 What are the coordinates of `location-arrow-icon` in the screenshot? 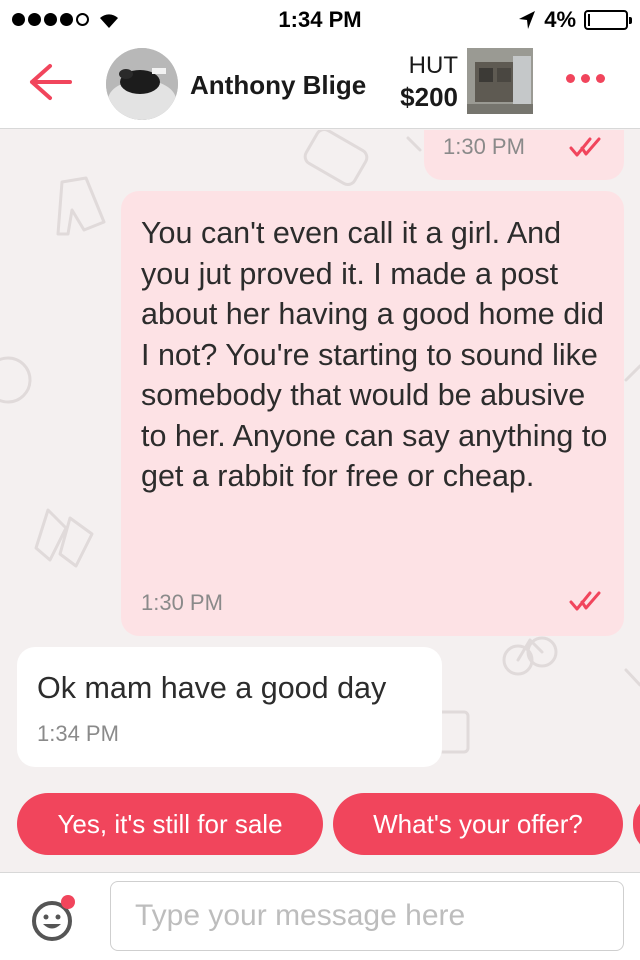 It's located at (527, 20).